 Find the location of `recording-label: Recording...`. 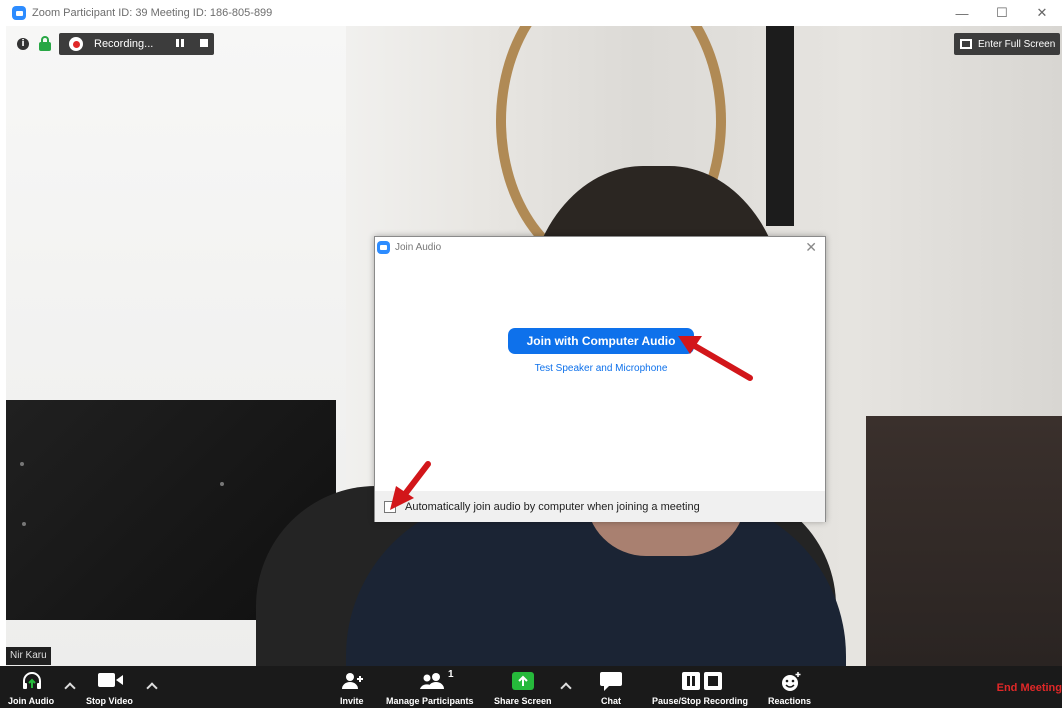

recording-label: Recording... is located at coordinates (124, 44).